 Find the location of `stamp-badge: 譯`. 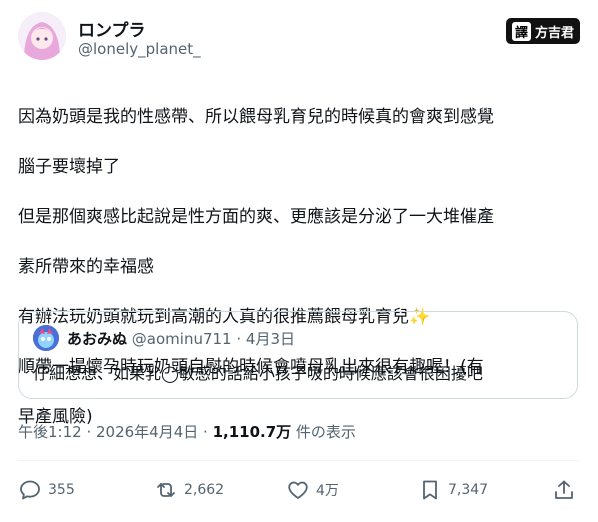

stamp-badge: 譯 is located at coordinates (521, 31).